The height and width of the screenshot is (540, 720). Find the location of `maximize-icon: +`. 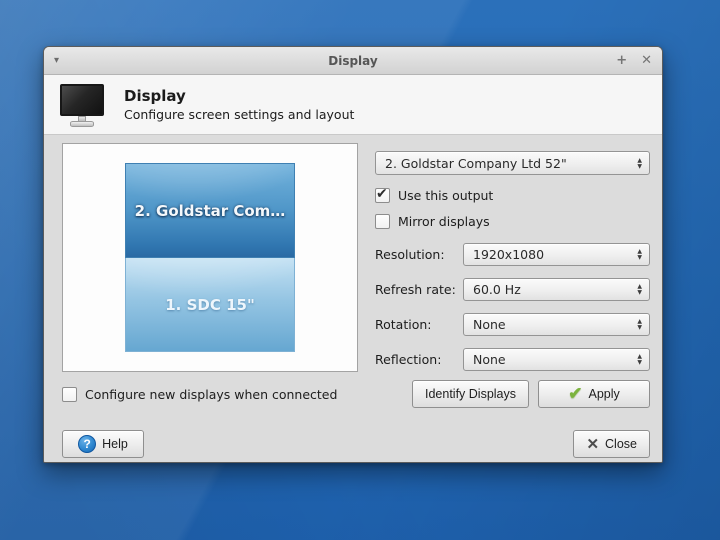

maximize-icon: + is located at coordinates (621, 60).